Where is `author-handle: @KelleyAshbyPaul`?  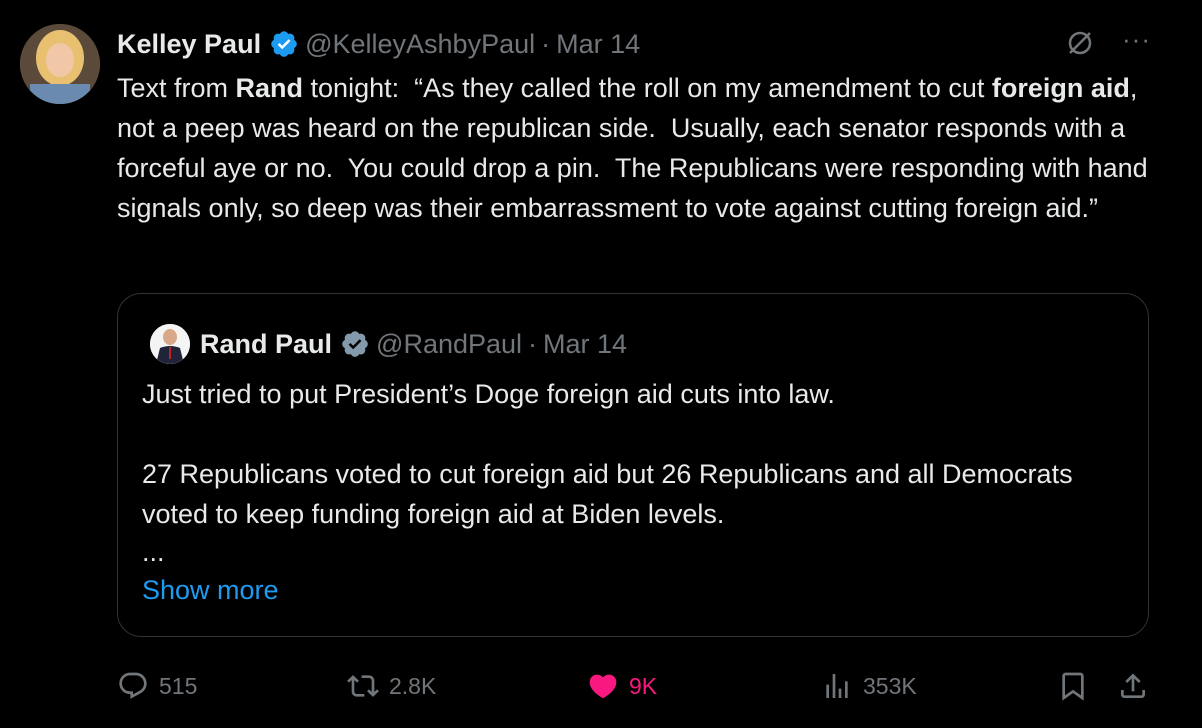 author-handle: @KelleyAshbyPaul is located at coordinates (420, 44).